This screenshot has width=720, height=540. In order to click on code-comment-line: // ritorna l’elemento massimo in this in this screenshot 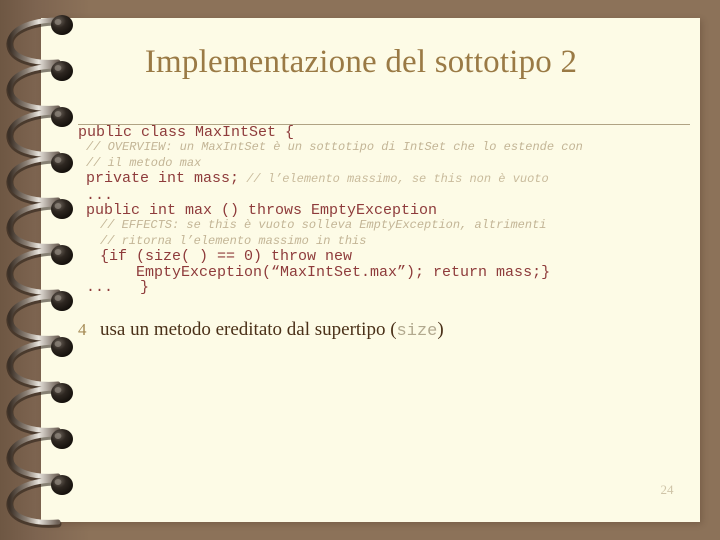, I will do `click(233, 240)`.